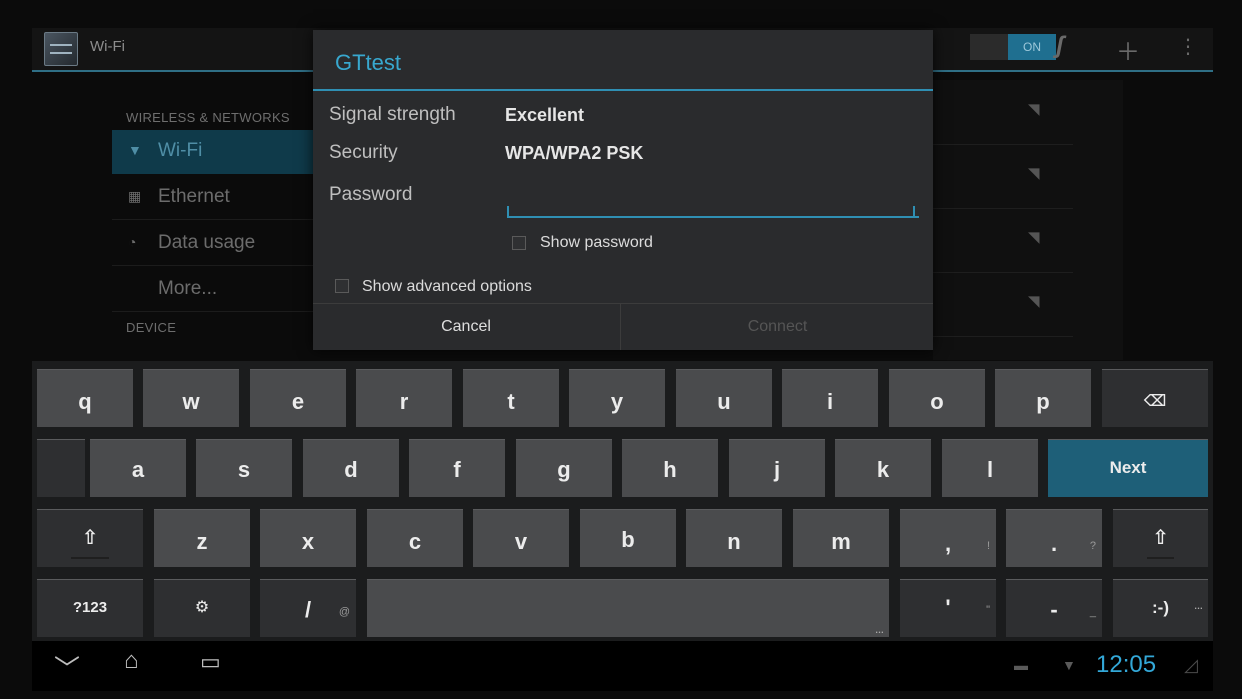 The height and width of the screenshot is (699, 1242). What do you see at coordinates (574, 153) in the screenshot?
I see `security-value: WPA/WPA2 PSK` at bounding box center [574, 153].